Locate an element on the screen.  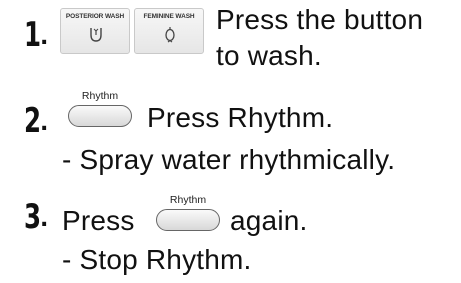
step-3-text-before: Press is located at coordinates (98, 220).